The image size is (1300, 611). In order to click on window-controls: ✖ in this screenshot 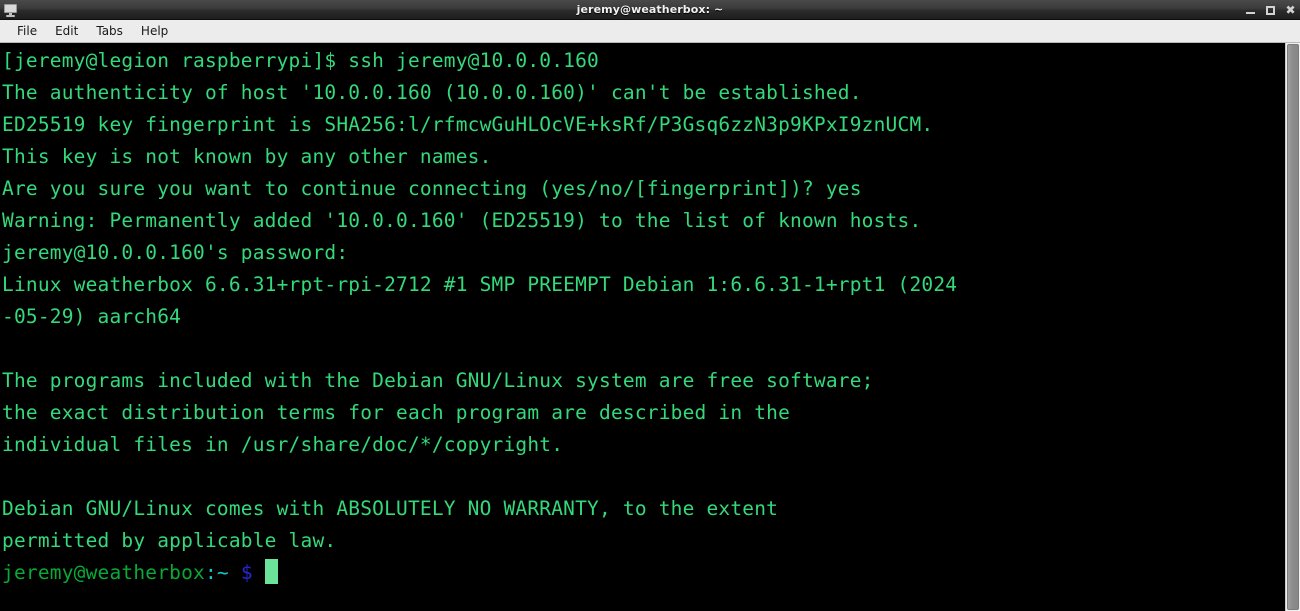, I will do `click(1270, 10)`.